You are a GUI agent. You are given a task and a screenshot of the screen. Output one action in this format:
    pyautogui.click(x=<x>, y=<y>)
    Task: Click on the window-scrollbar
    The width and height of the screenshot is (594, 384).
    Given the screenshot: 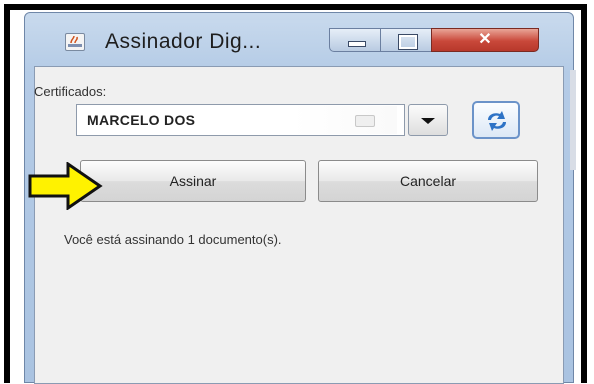 What is the action you would take?
    pyautogui.click(x=573, y=120)
    